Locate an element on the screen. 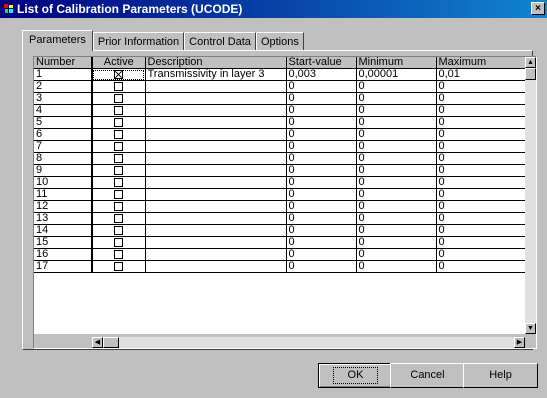 The height and width of the screenshot is (398, 547). tab-control-data: Control Data is located at coordinates (220, 41).